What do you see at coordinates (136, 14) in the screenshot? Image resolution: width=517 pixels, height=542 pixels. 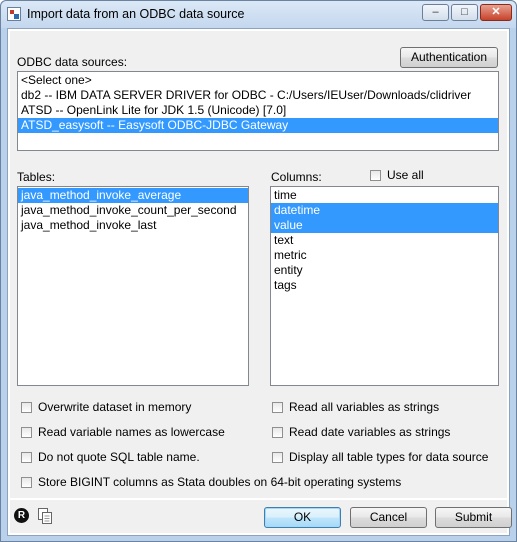 I see `window-title: Import data from an ODBC data source` at bounding box center [136, 14].